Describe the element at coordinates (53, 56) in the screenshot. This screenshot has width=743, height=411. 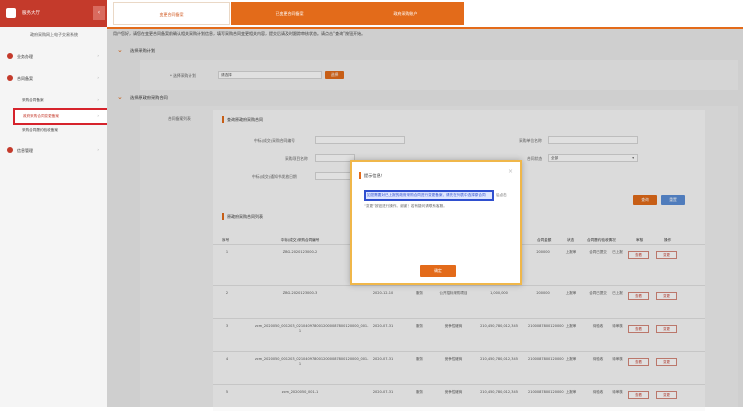
I see `sidebar-item-business: 业务办理 ›` at that location.